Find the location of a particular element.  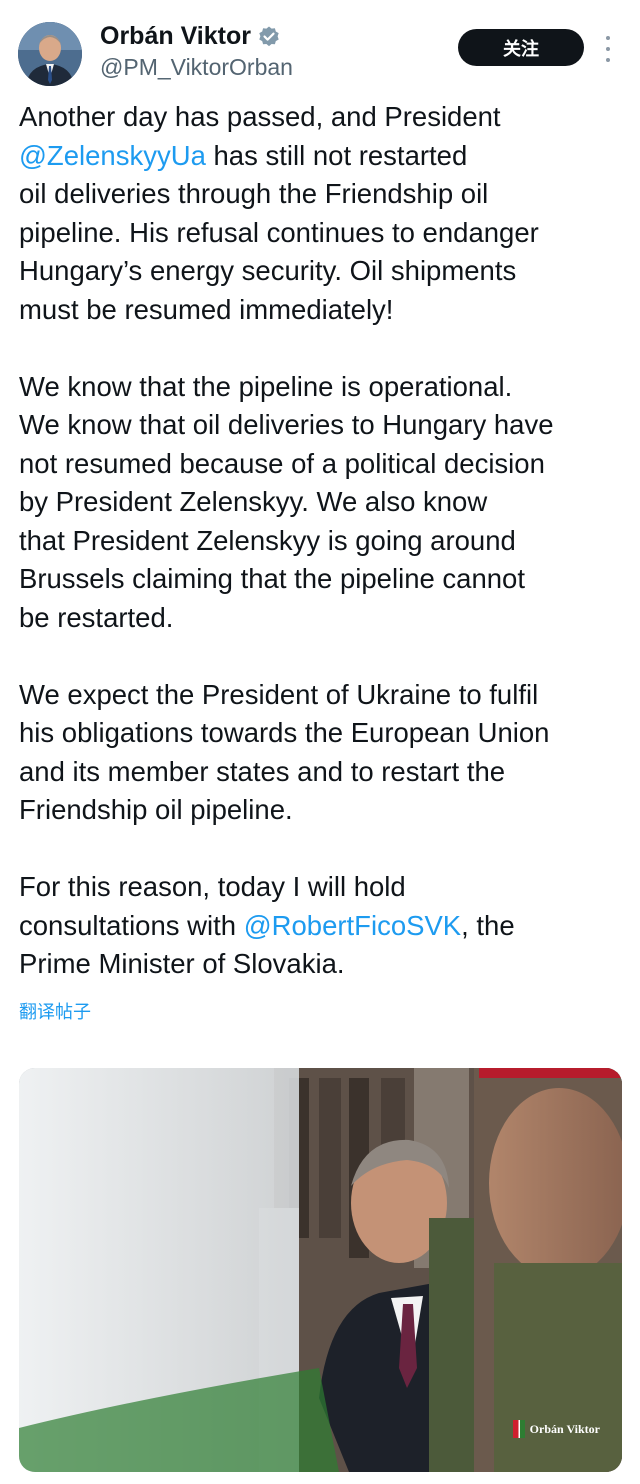

tweet-line: be restarted. is located at coordinates (321, 618).